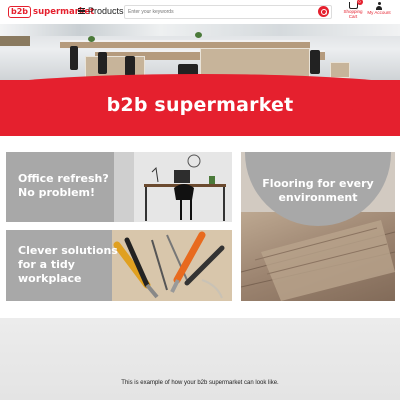 This screenshot has height=400, width=400. I want to click on cart-label: Shopping Cart, so click(353, 14).